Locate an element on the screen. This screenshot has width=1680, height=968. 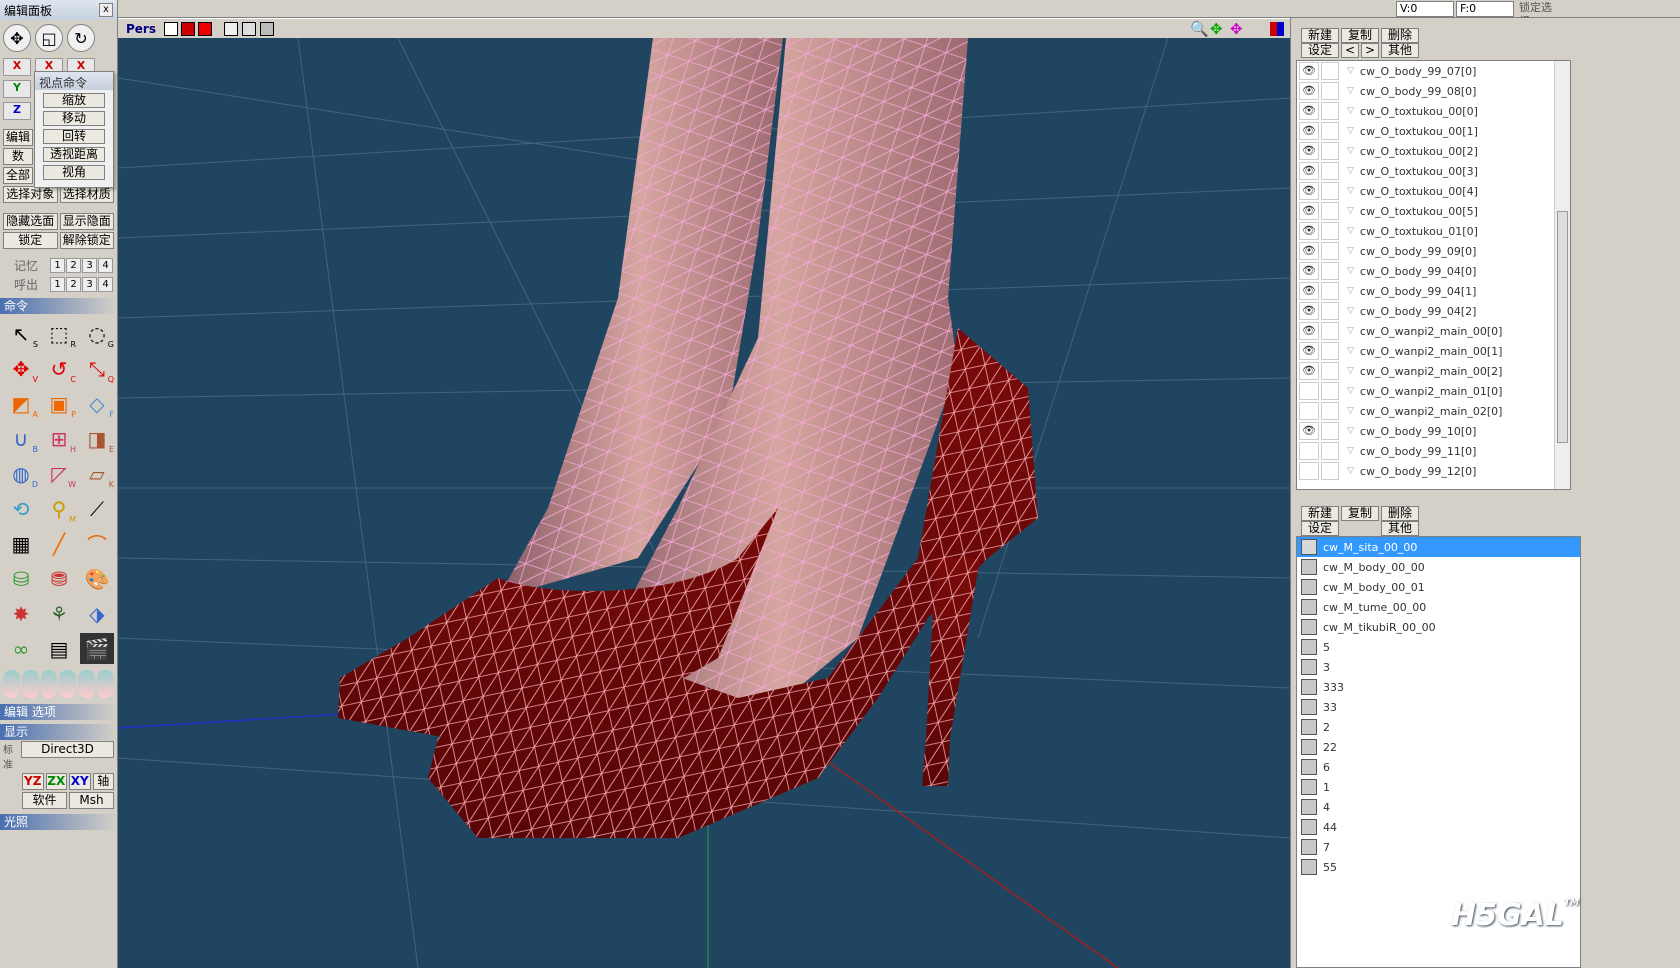
frame-icon is located at coordinates (188, 29).